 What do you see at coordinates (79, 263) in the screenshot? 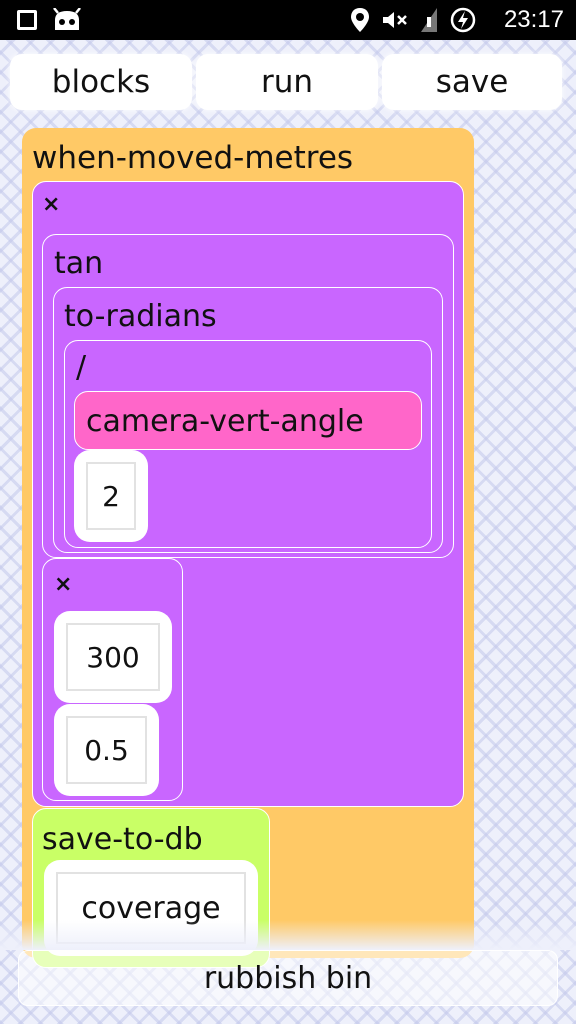
I see `tan-label: tan` at bounding box center [79, 263].